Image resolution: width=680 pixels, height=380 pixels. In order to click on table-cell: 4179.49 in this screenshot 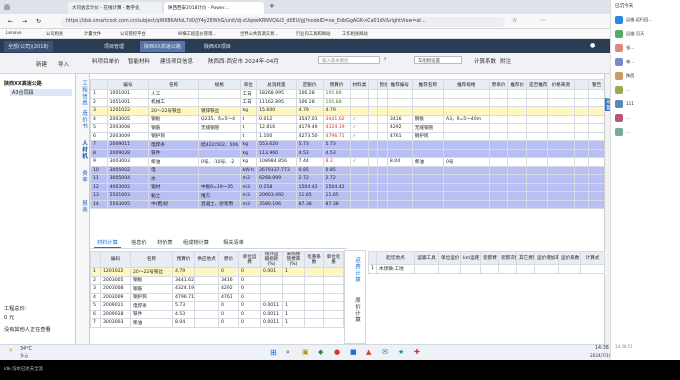, I will do `click(309, 128)`.